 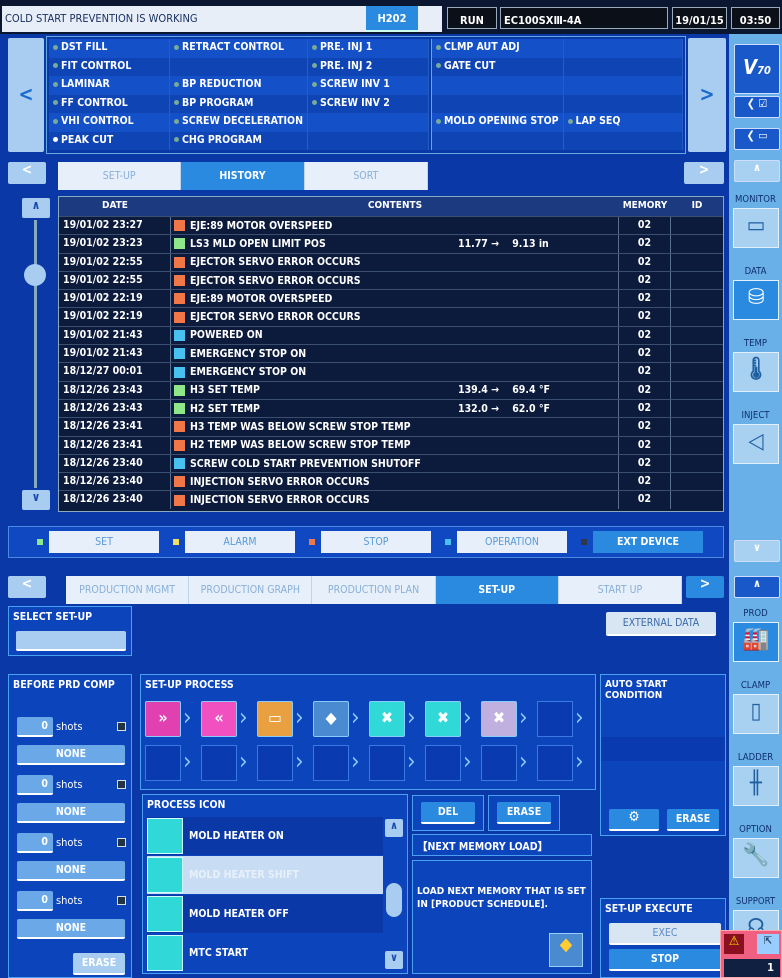 What do you see at coordinates (705, 587) in the screenshot?
I see `tabs2-next-button: >` at bounding box center [705, 587].